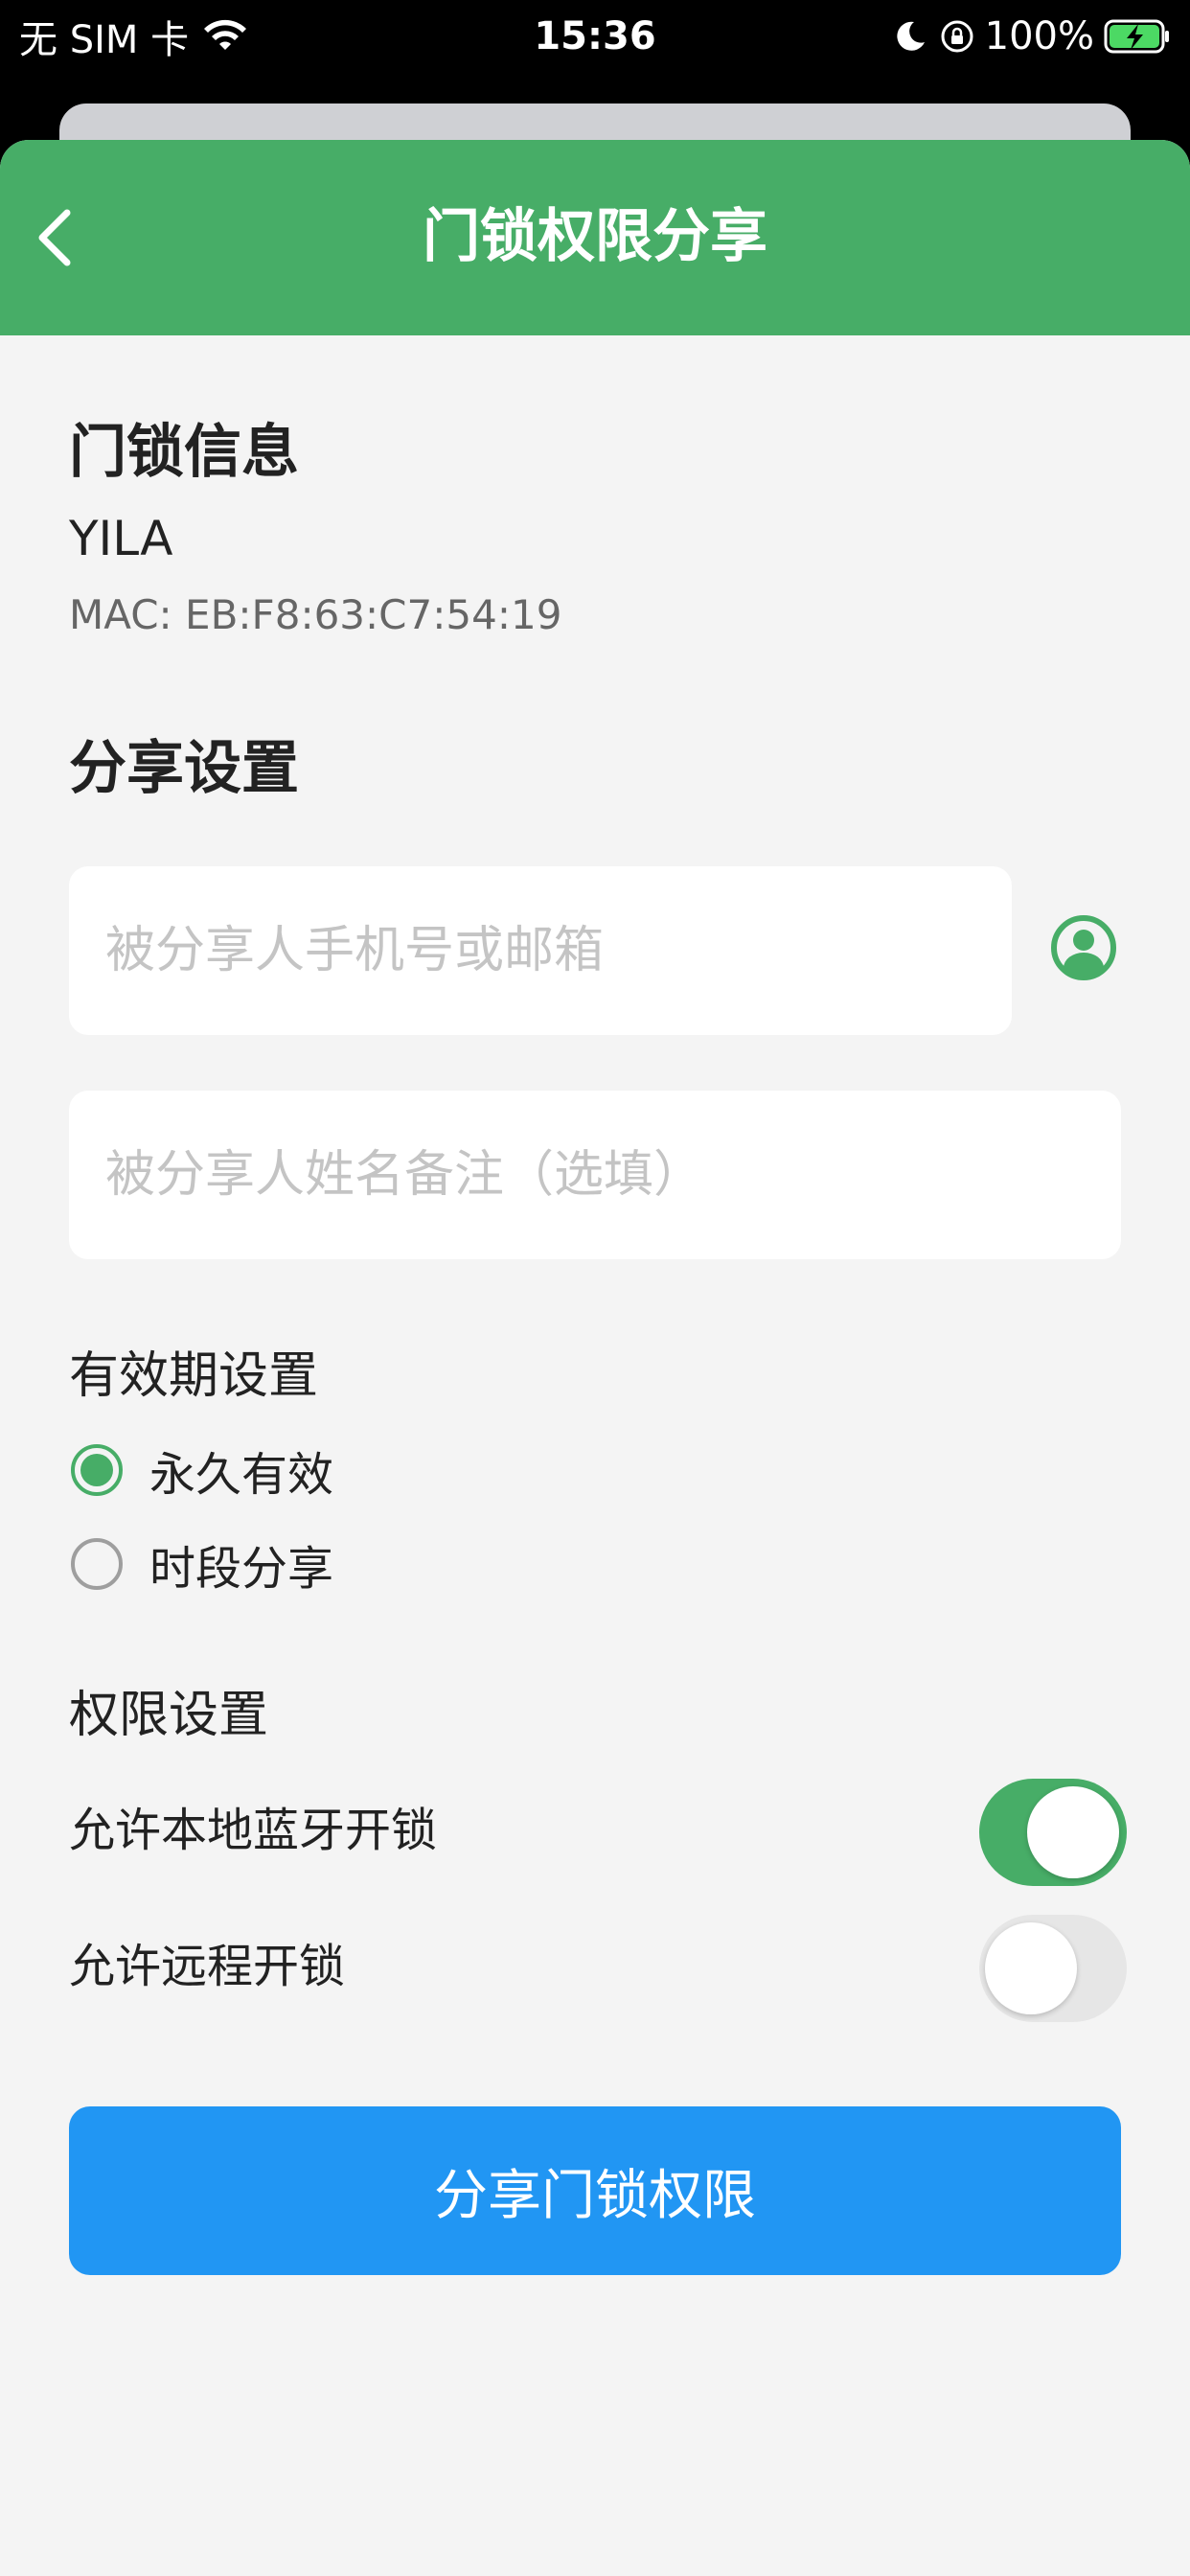 Image resolution: width=1190 pixels, height=2576 pixels. Describe the element at coordinates (169, 1715) in the screenshot. I see `permission-label: 权限设置` at that location.